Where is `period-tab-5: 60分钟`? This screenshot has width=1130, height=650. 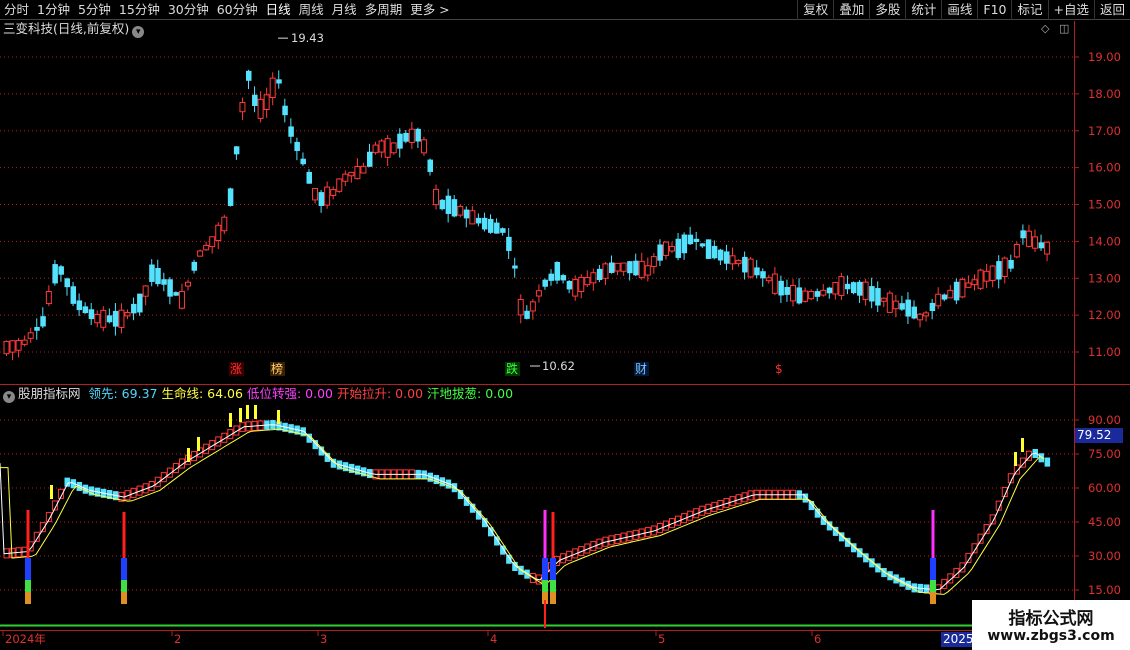 period-tab-5: 60分钟 is located at coordinates (237, 10).